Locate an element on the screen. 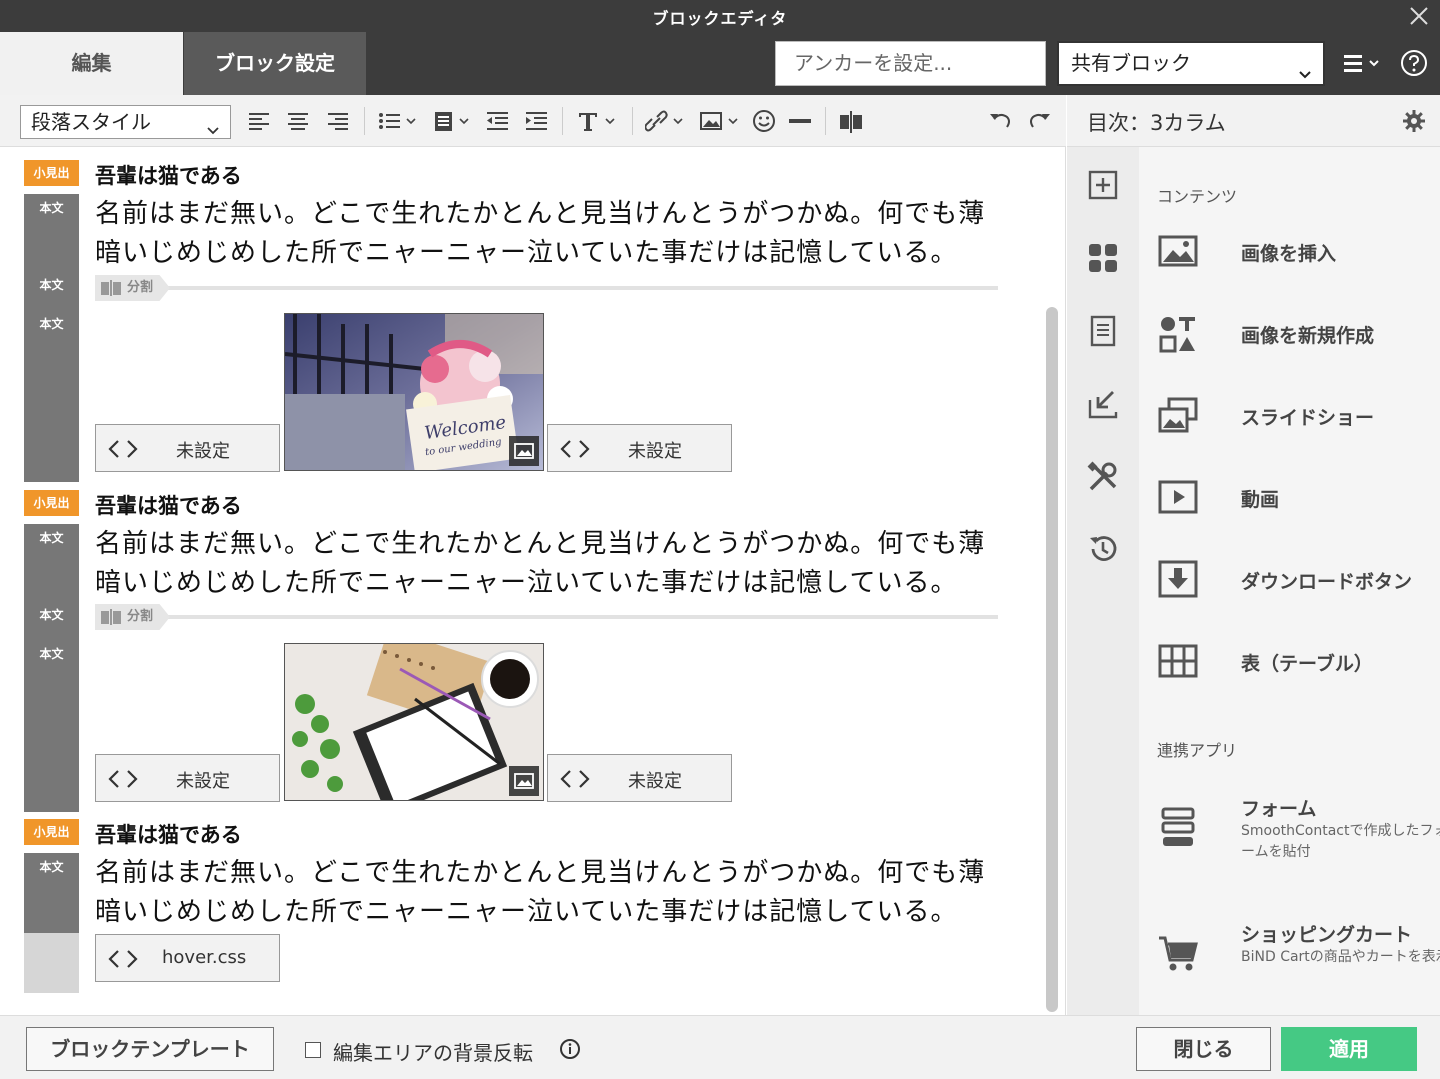 The height and width of the screenshot is (1079, 1440). split-line is located at coordinates (581, 617).